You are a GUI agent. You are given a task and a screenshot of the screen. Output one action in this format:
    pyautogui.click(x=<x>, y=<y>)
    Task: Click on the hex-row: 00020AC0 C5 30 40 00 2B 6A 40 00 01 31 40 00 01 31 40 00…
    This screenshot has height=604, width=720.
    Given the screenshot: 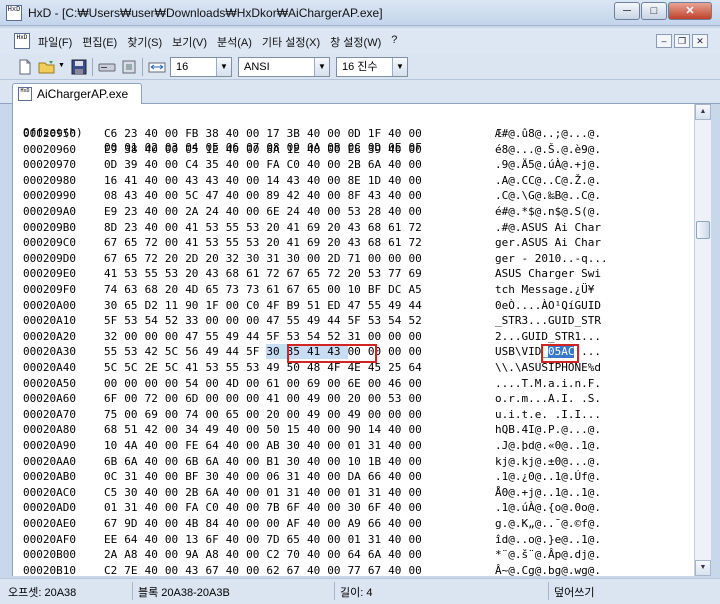 What is the action you would take?
    pyautogui.click(x=353, y=492)
    